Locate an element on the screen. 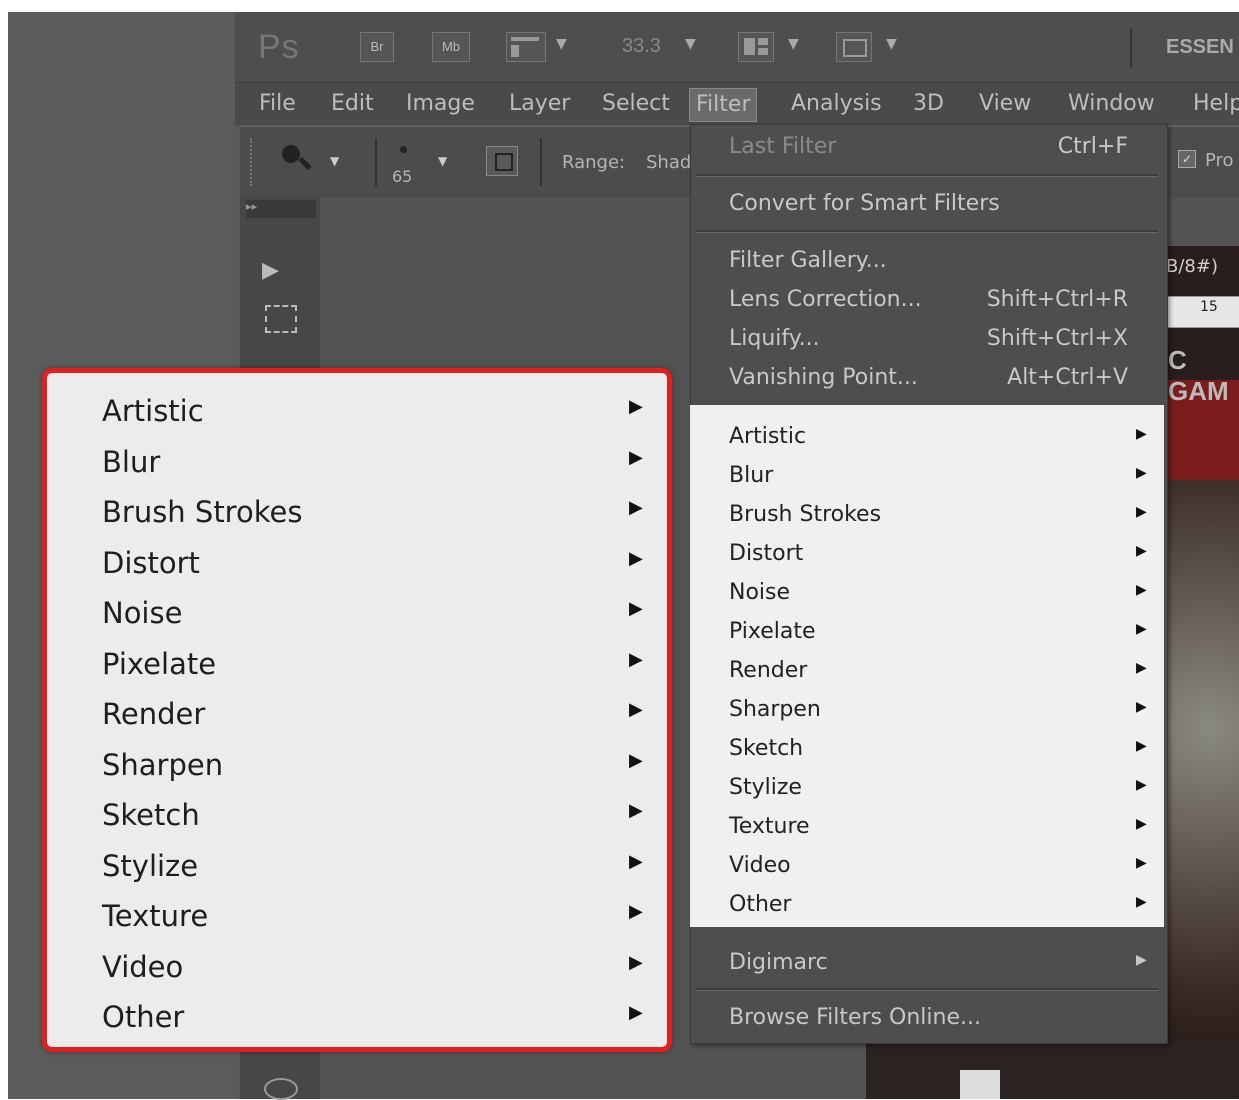 This screenshot has height=1100, width=1239. view-extras-chevron-down-icon: ▼ is located at coordinates (561, 44).